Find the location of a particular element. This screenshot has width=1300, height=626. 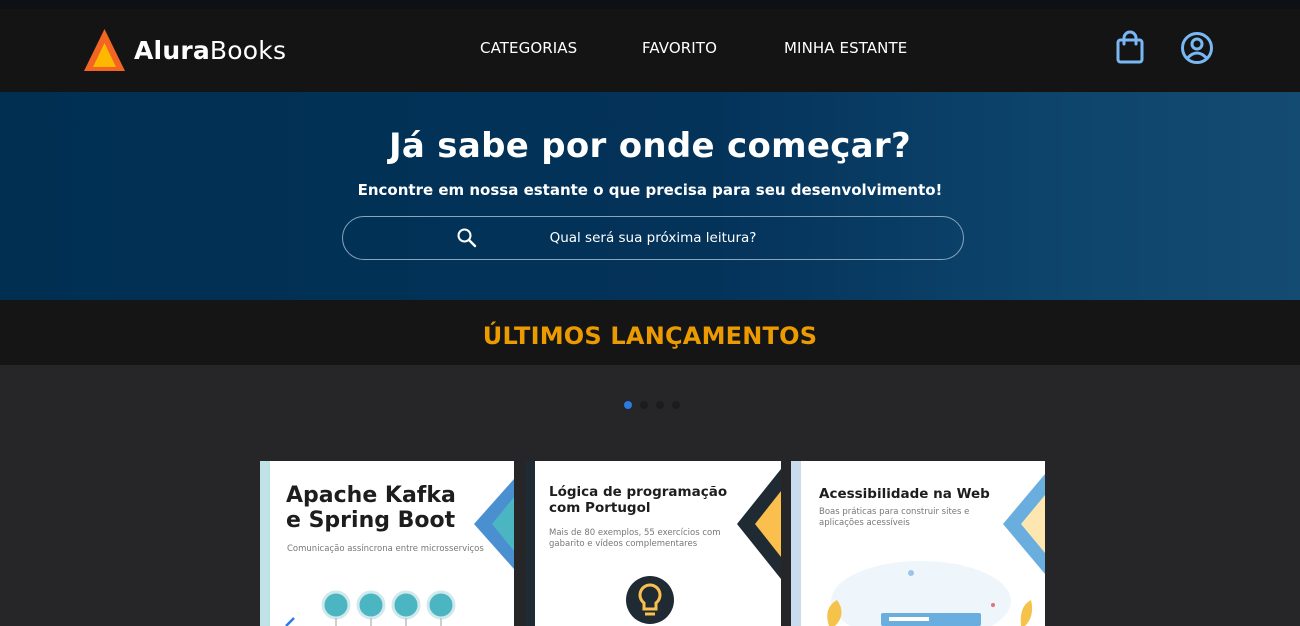

search-input is located at coordinates (653, 238).